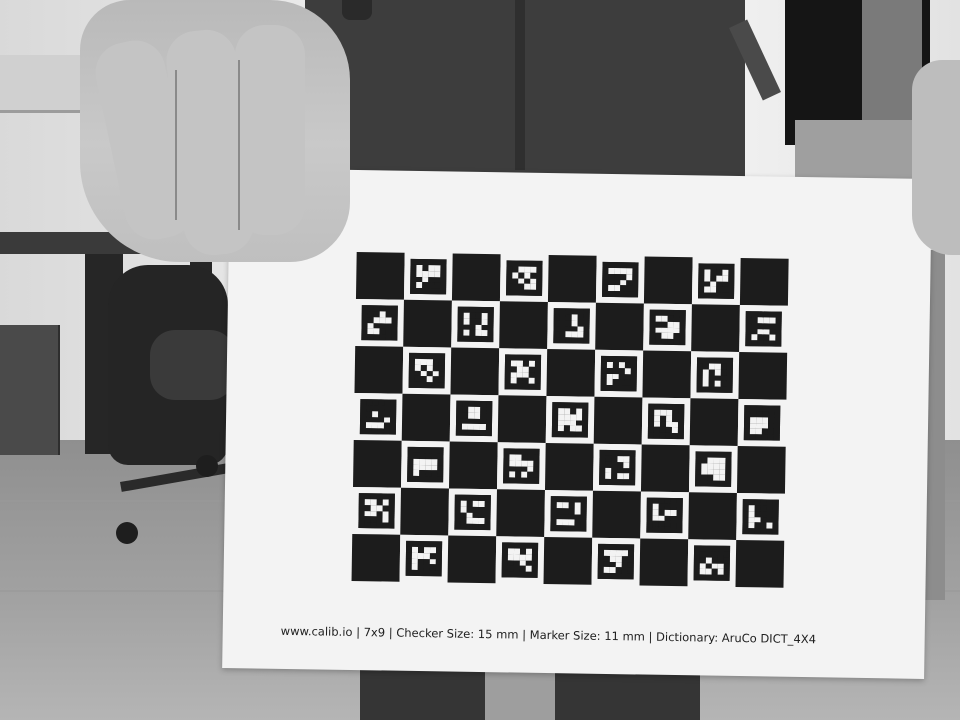  I want to click on person-torso, so click(525, 92).